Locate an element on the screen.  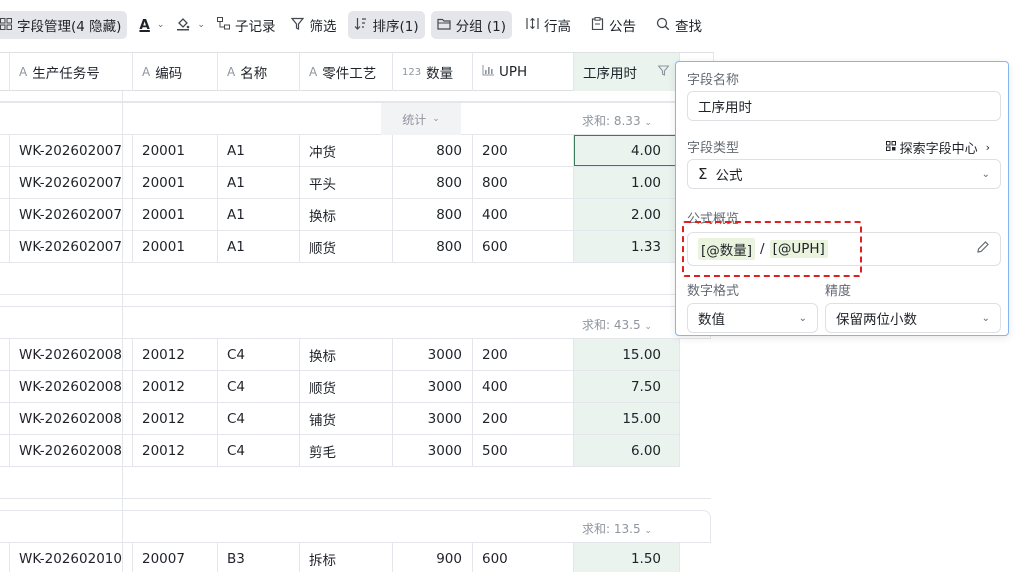
cell-quantity: 900 is located at coordinates (433, 557).